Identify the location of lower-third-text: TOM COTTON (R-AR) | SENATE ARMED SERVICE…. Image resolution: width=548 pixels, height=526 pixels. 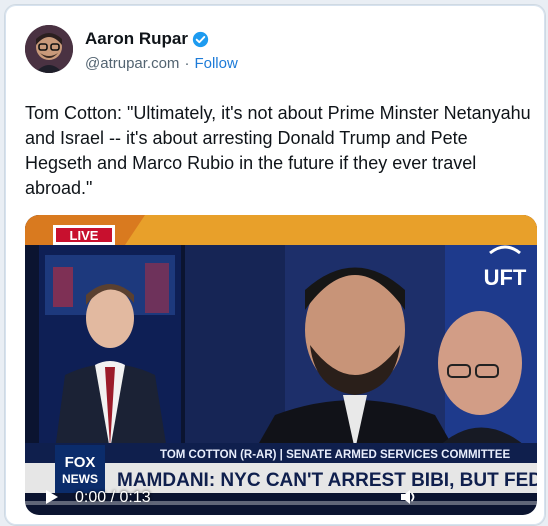
(335, 455).